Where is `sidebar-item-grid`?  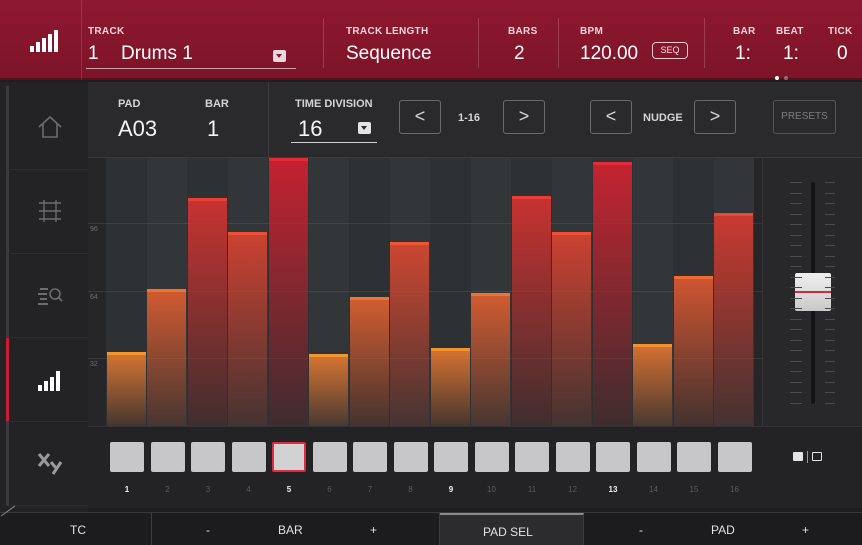 sidebar-item-grid is located at coordinates (47, 212).